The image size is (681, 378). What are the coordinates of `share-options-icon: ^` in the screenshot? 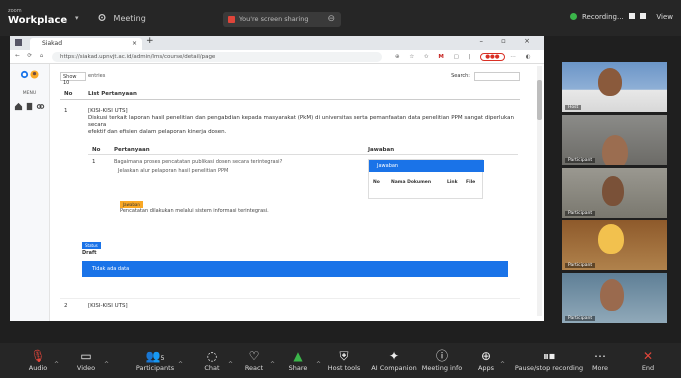 It's located at (318, 364).